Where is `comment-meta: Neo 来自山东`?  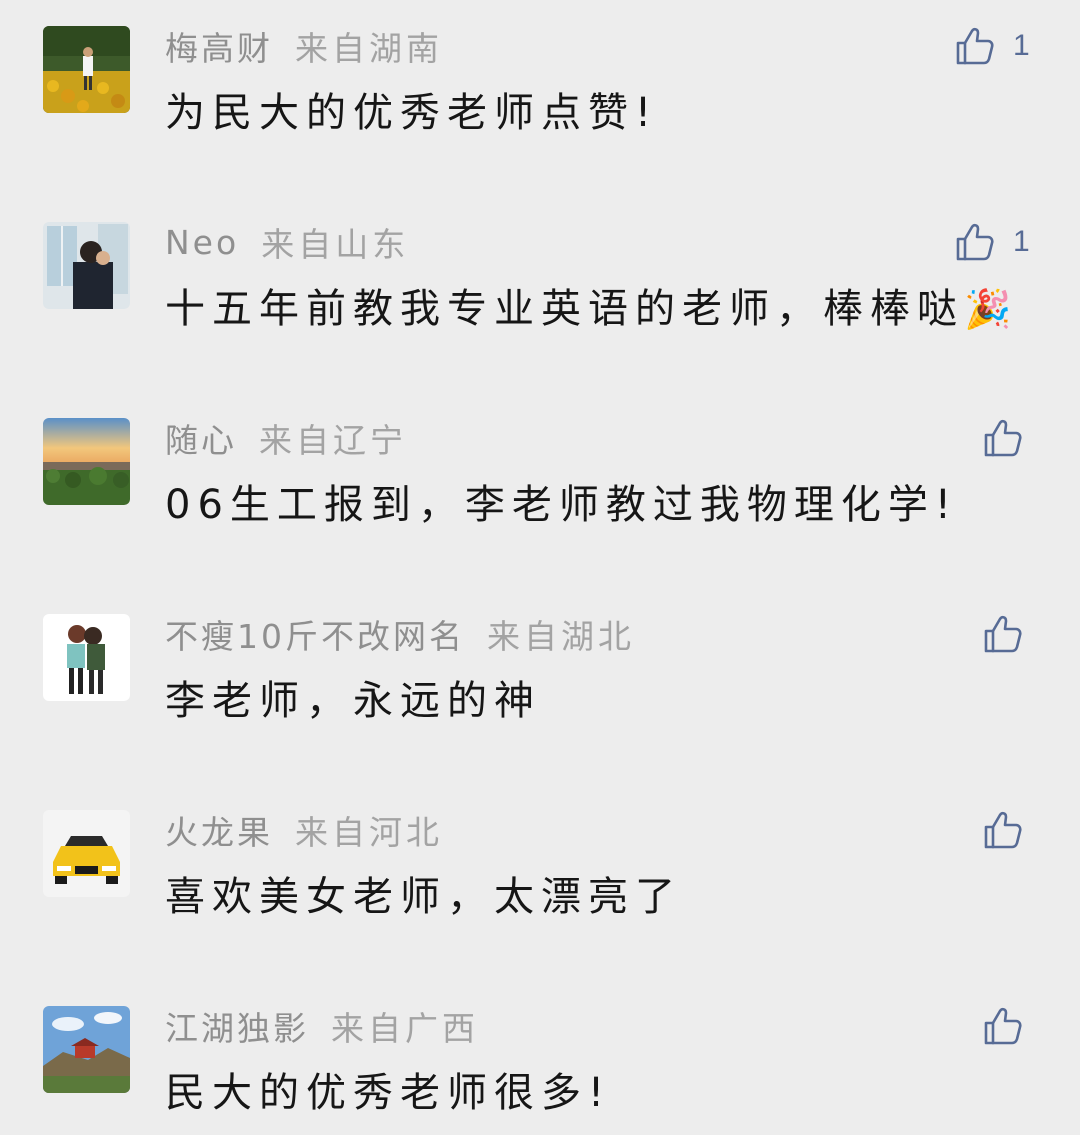
comment-meta: Neo 来自山东 is located at coordinates (287, 242).